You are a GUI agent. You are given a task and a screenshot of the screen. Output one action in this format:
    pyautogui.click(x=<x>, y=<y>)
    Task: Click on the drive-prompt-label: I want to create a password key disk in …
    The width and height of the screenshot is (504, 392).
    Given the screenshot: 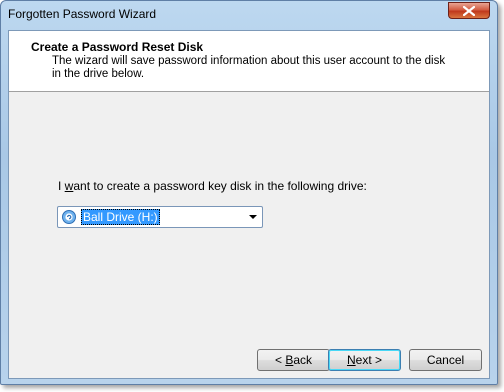 What is the action you would take?
    pyautogui.click(x=212, y=186)
    